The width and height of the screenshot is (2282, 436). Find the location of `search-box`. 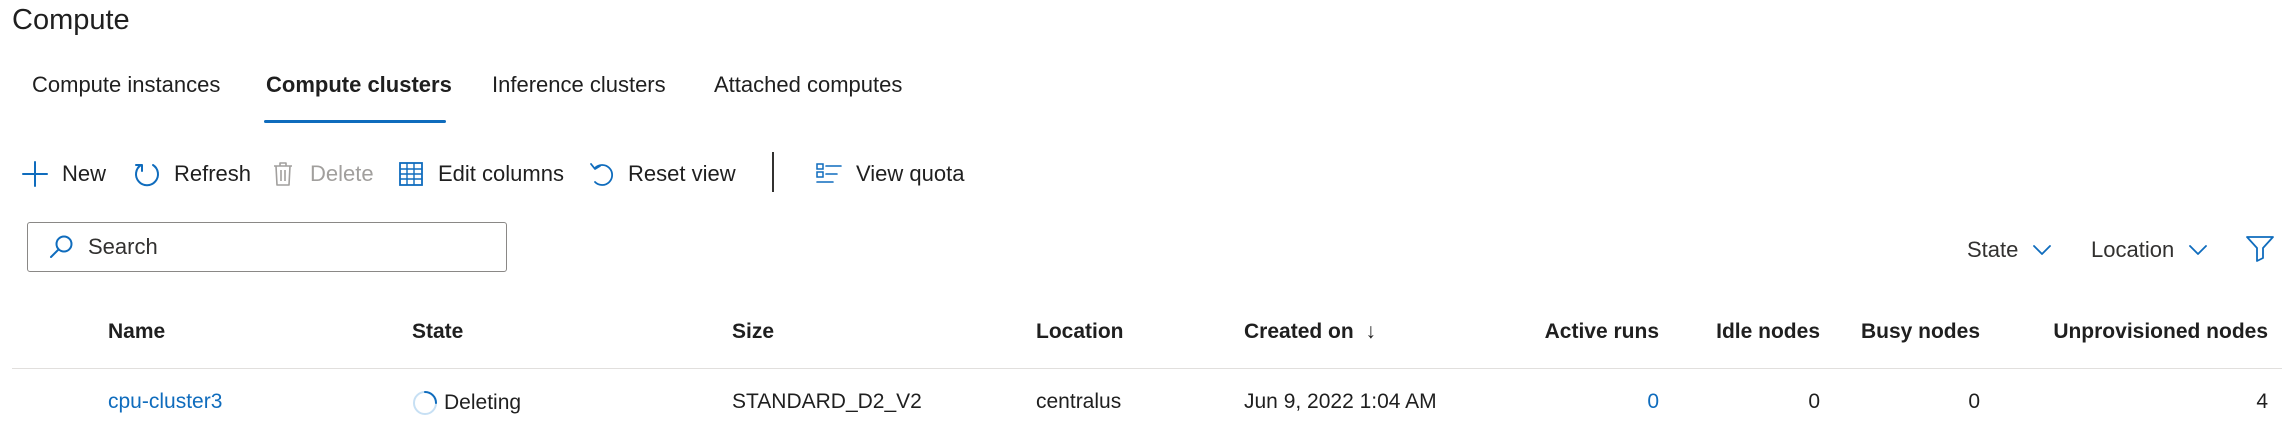

search-box is located at coordinates (267, 247).